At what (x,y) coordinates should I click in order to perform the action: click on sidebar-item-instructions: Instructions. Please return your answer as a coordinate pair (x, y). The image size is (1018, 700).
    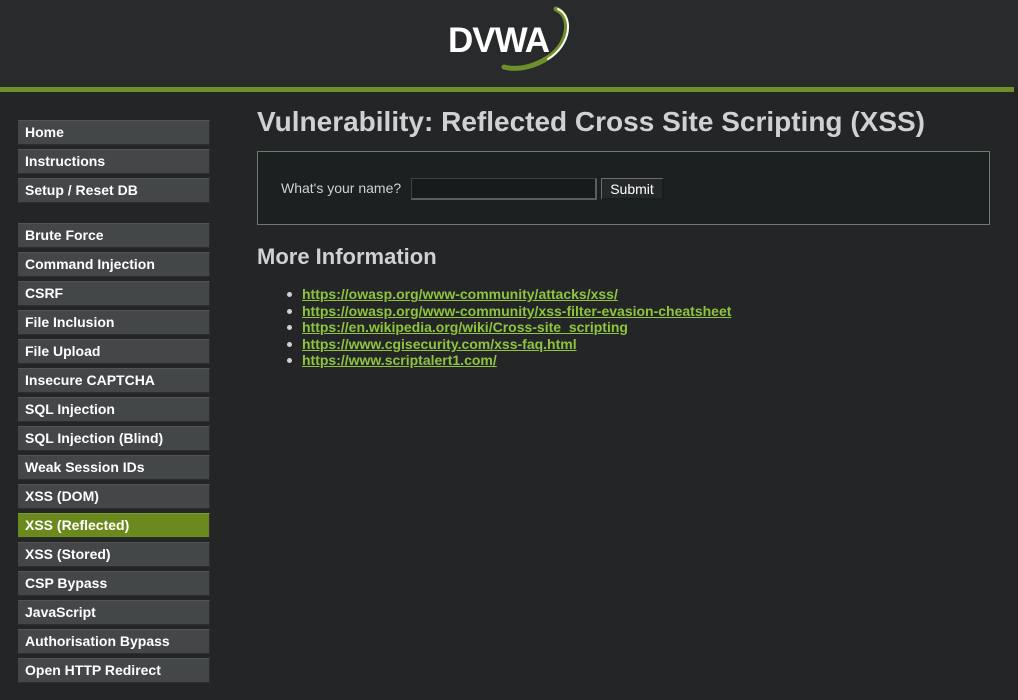
    Looking at the image, I should click on (114, 161).